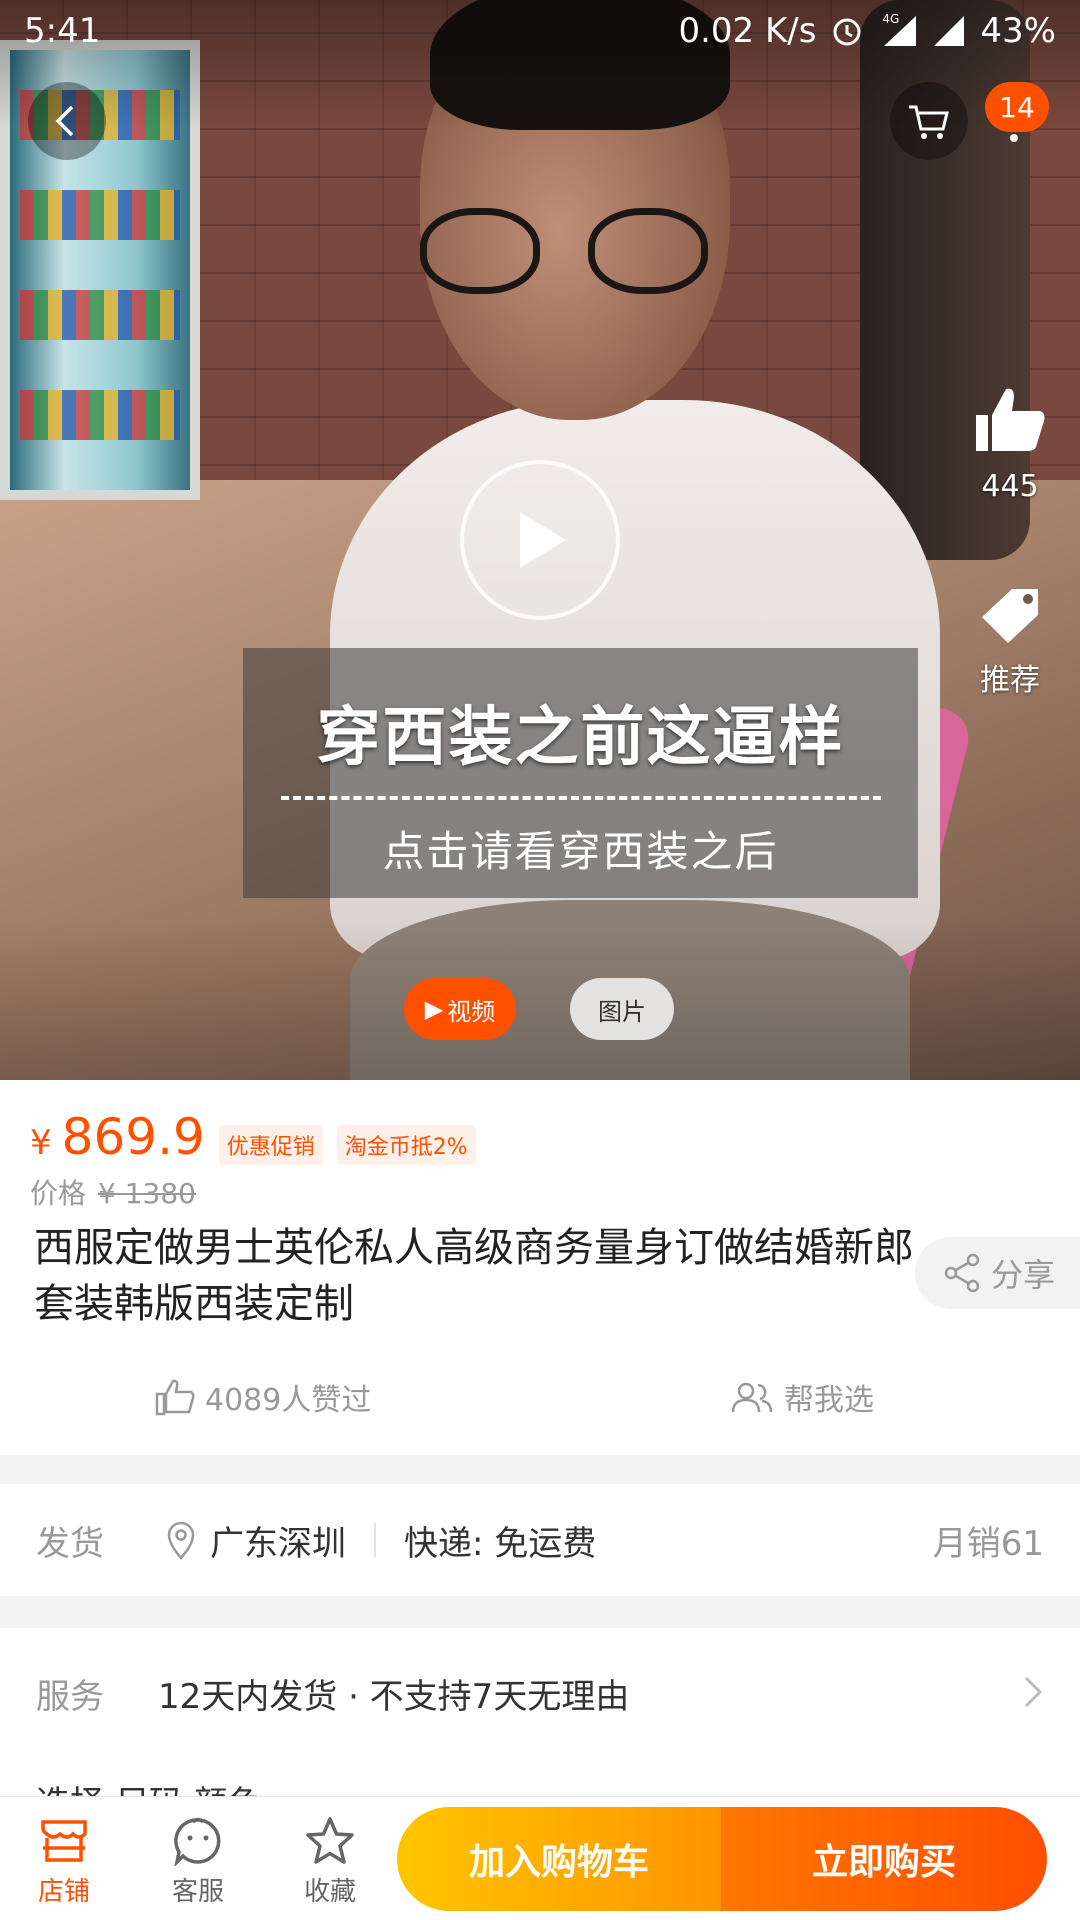  I want to click on original-price-label: 价格, so click(58, 1193).